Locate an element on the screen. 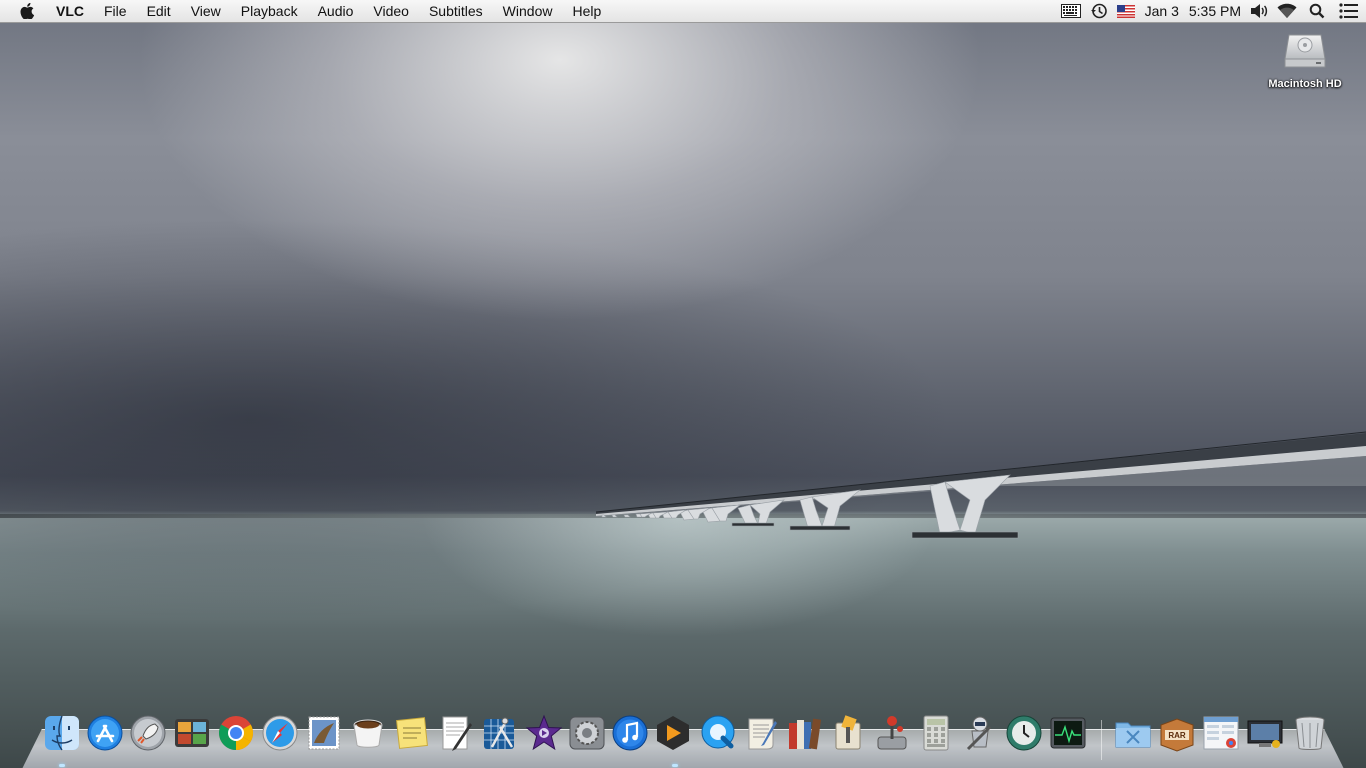  dock-app-imovie is located at coordinates (544, 733).